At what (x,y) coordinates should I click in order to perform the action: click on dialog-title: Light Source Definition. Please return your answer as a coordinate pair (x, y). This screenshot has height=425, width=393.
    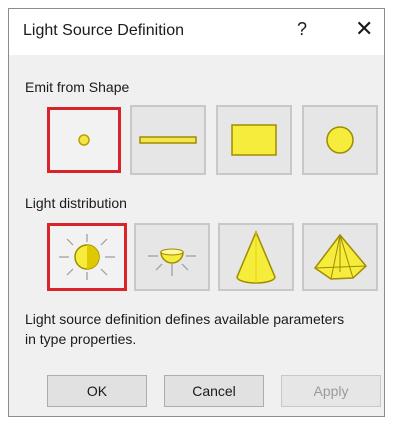
    Looking at the image, I should click on (103, 30).